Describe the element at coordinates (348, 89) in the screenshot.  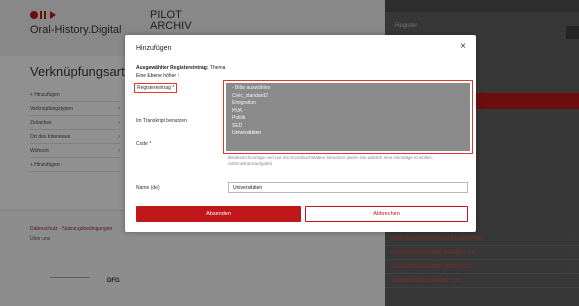
I see `select-option: - Bitte auswählen` at that location.